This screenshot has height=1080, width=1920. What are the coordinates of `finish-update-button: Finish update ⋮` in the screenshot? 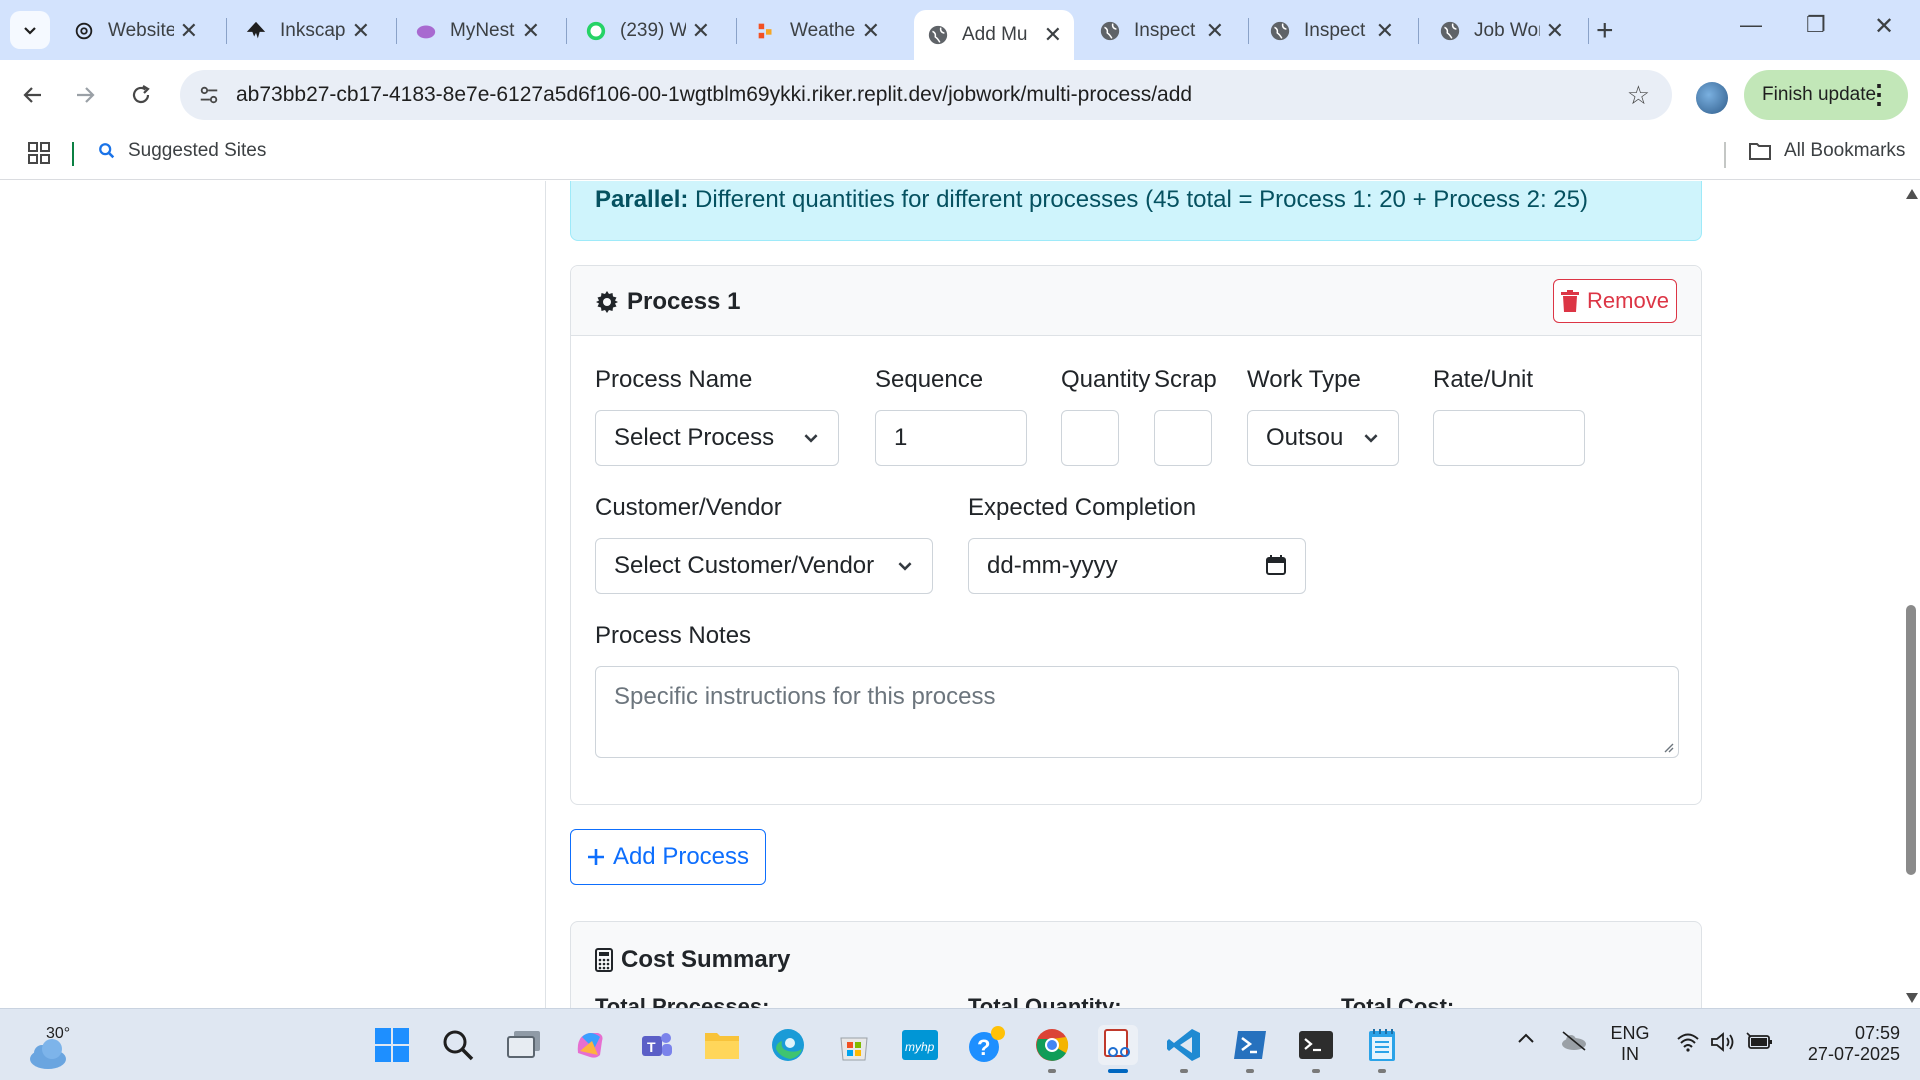 It's located at (1826, 95).